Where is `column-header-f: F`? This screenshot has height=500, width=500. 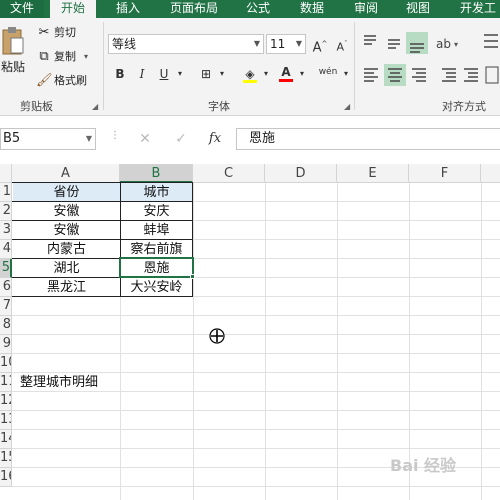
column-header-f: F is located at coordinates (445, 173).